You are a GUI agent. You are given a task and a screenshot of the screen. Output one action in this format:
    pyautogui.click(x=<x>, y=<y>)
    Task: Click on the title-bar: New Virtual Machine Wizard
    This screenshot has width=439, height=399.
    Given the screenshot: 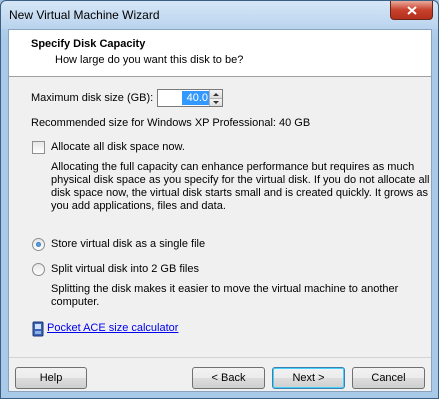 What is the action you would take?
    pyautogui.click(x=219, y=15)
    